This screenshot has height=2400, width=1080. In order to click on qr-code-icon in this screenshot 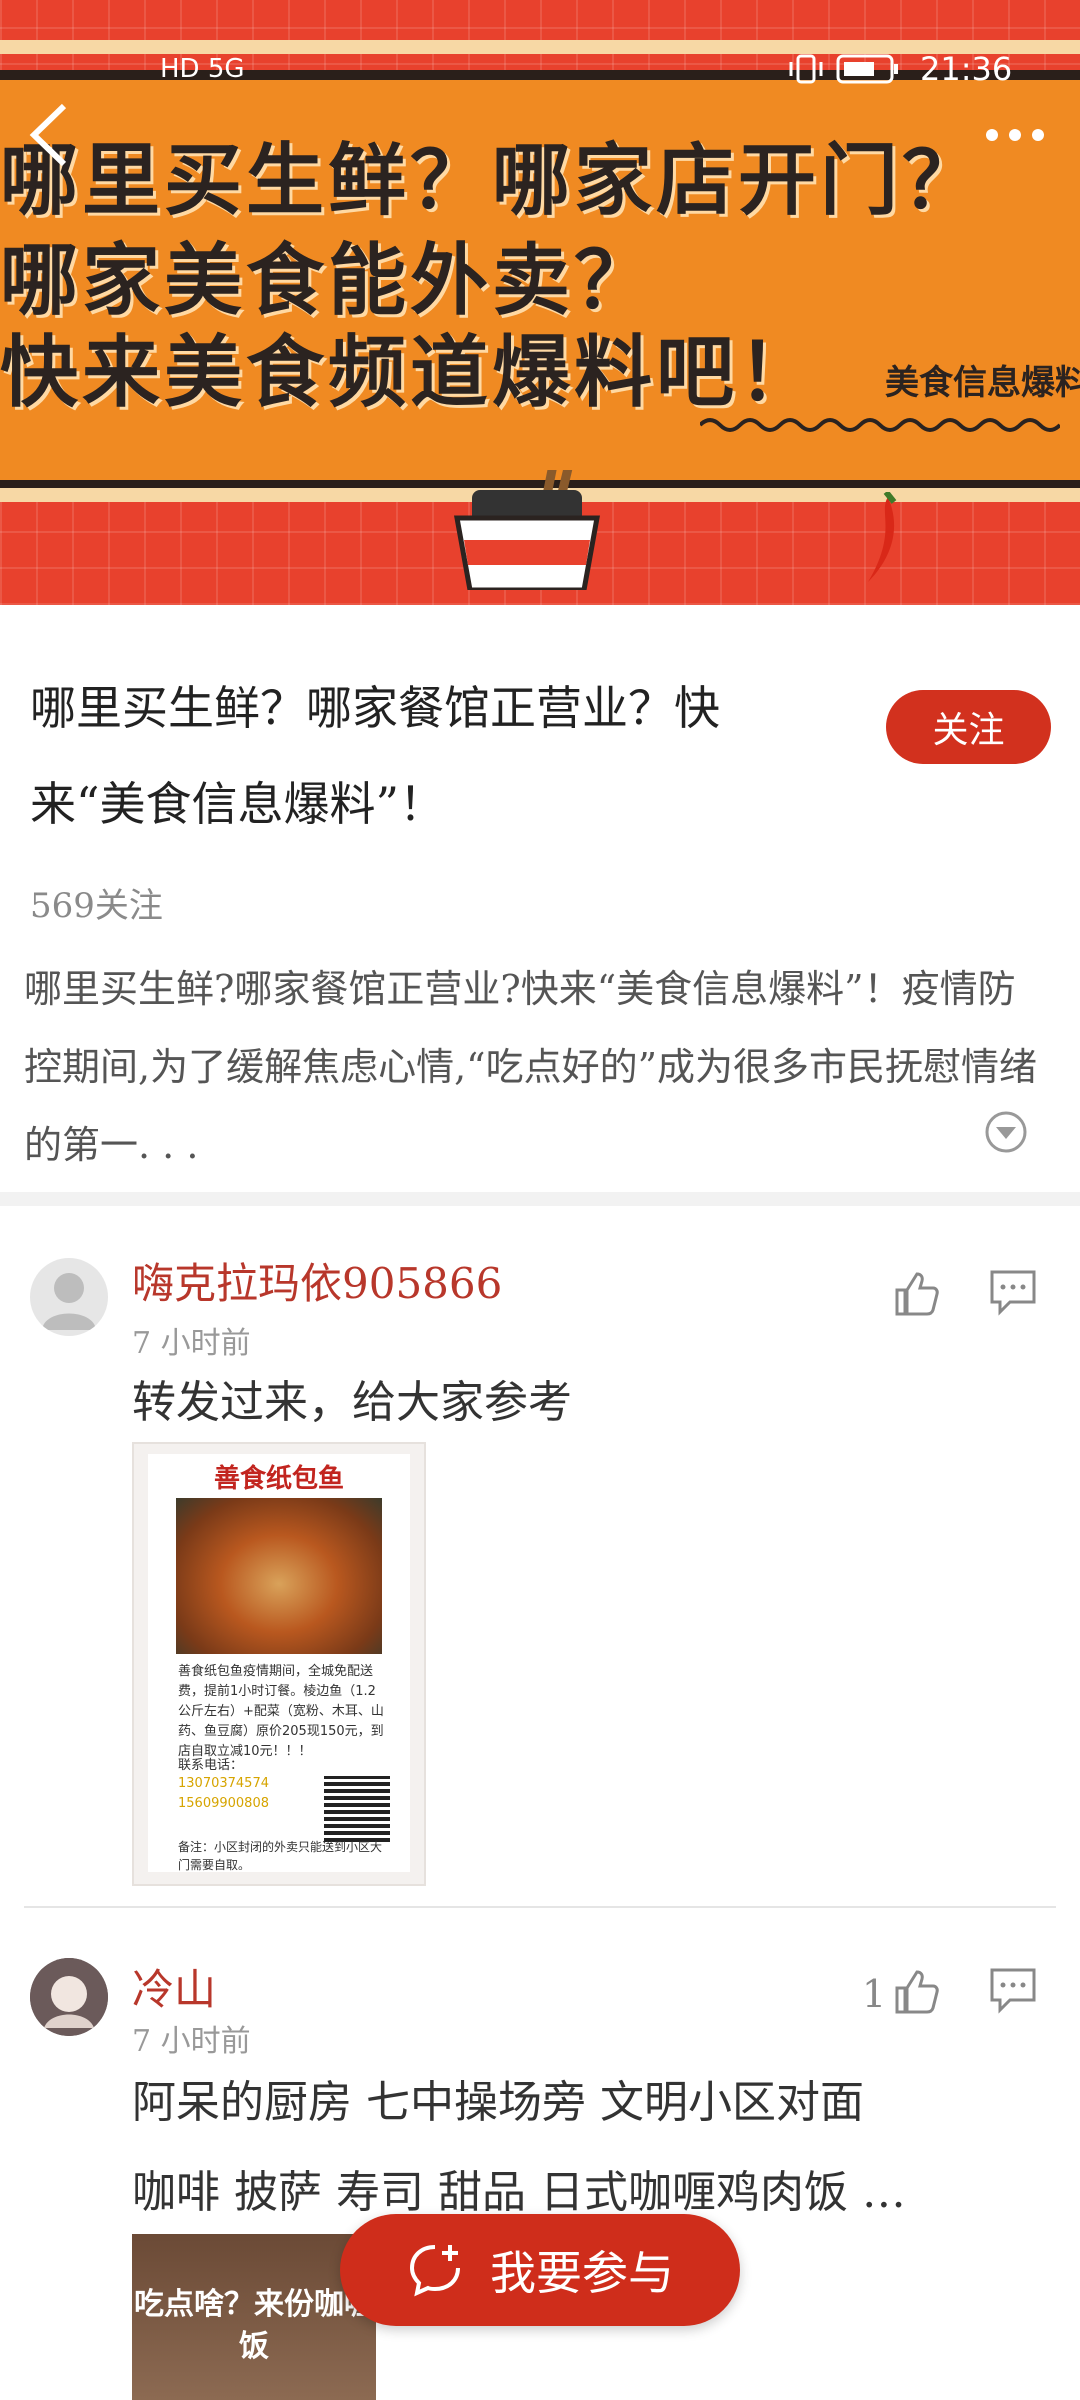, I will do `click(357, 1809)`.